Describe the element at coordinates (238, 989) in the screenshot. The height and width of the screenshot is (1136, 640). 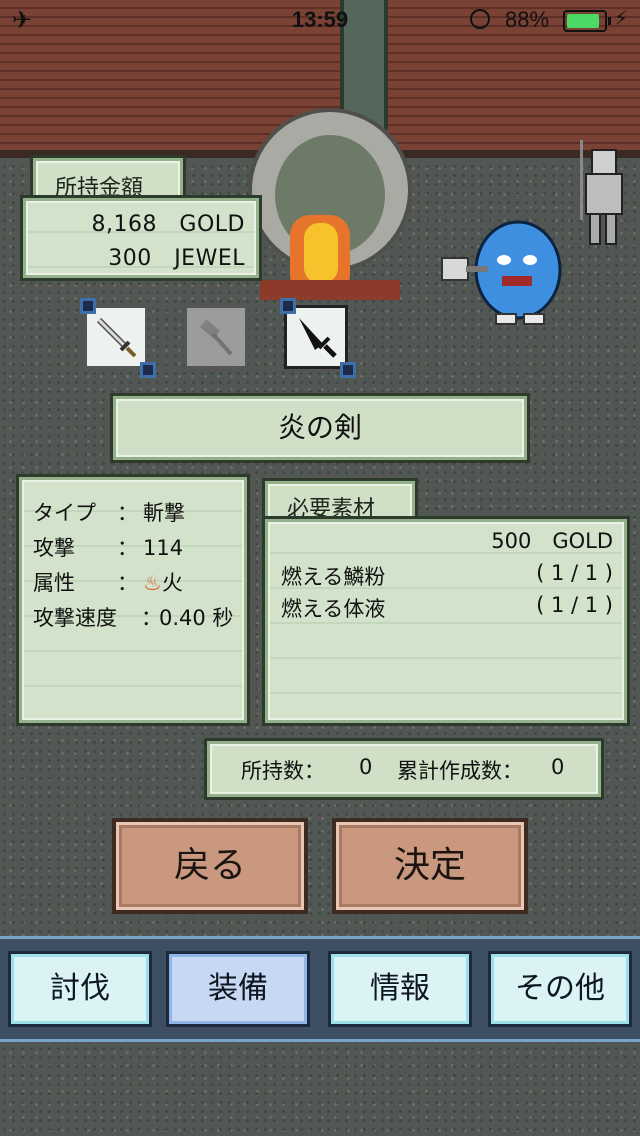
I see `tab-equipment: 装備` at that location.